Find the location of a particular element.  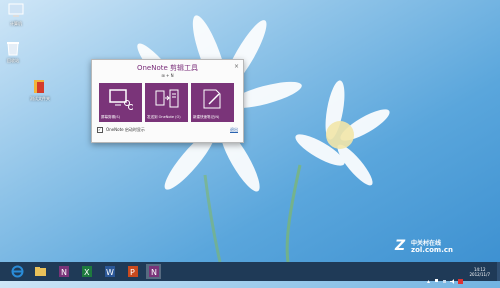

network-icon is located at coordinates (444, 276).